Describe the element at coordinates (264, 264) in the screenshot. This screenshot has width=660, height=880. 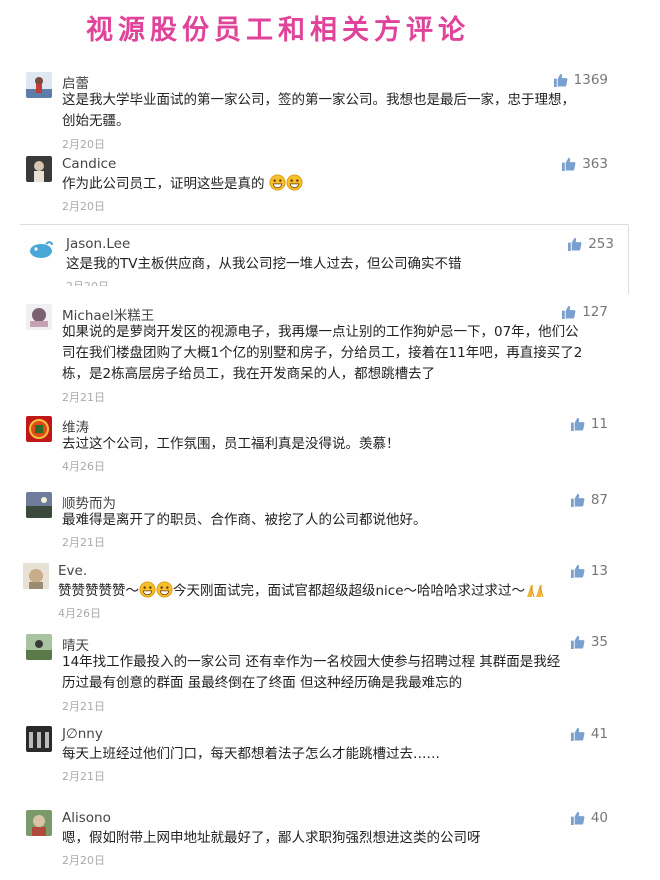
I see `comment-line: 这是我的TV主板供应商，从我公司挖一堆人过去，但公司确实不错` at that location.